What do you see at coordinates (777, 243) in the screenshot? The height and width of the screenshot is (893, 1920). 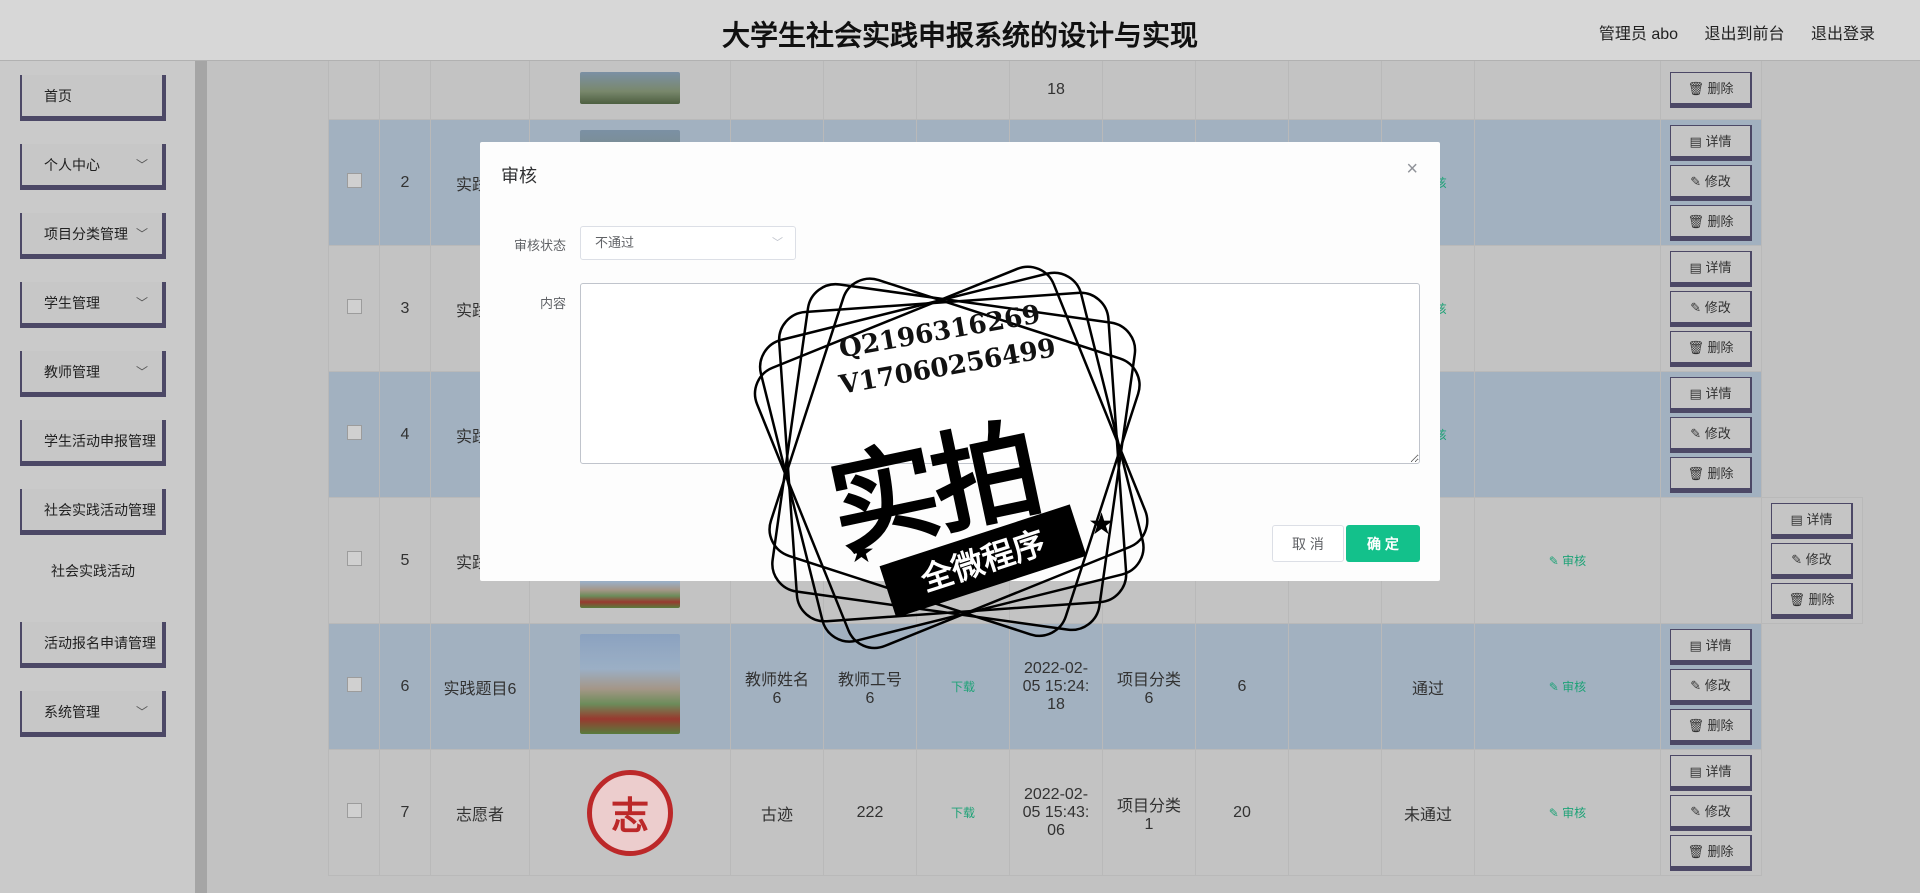 I see `chevron-down-icon: ﹀` at bounding box center [777, 243].